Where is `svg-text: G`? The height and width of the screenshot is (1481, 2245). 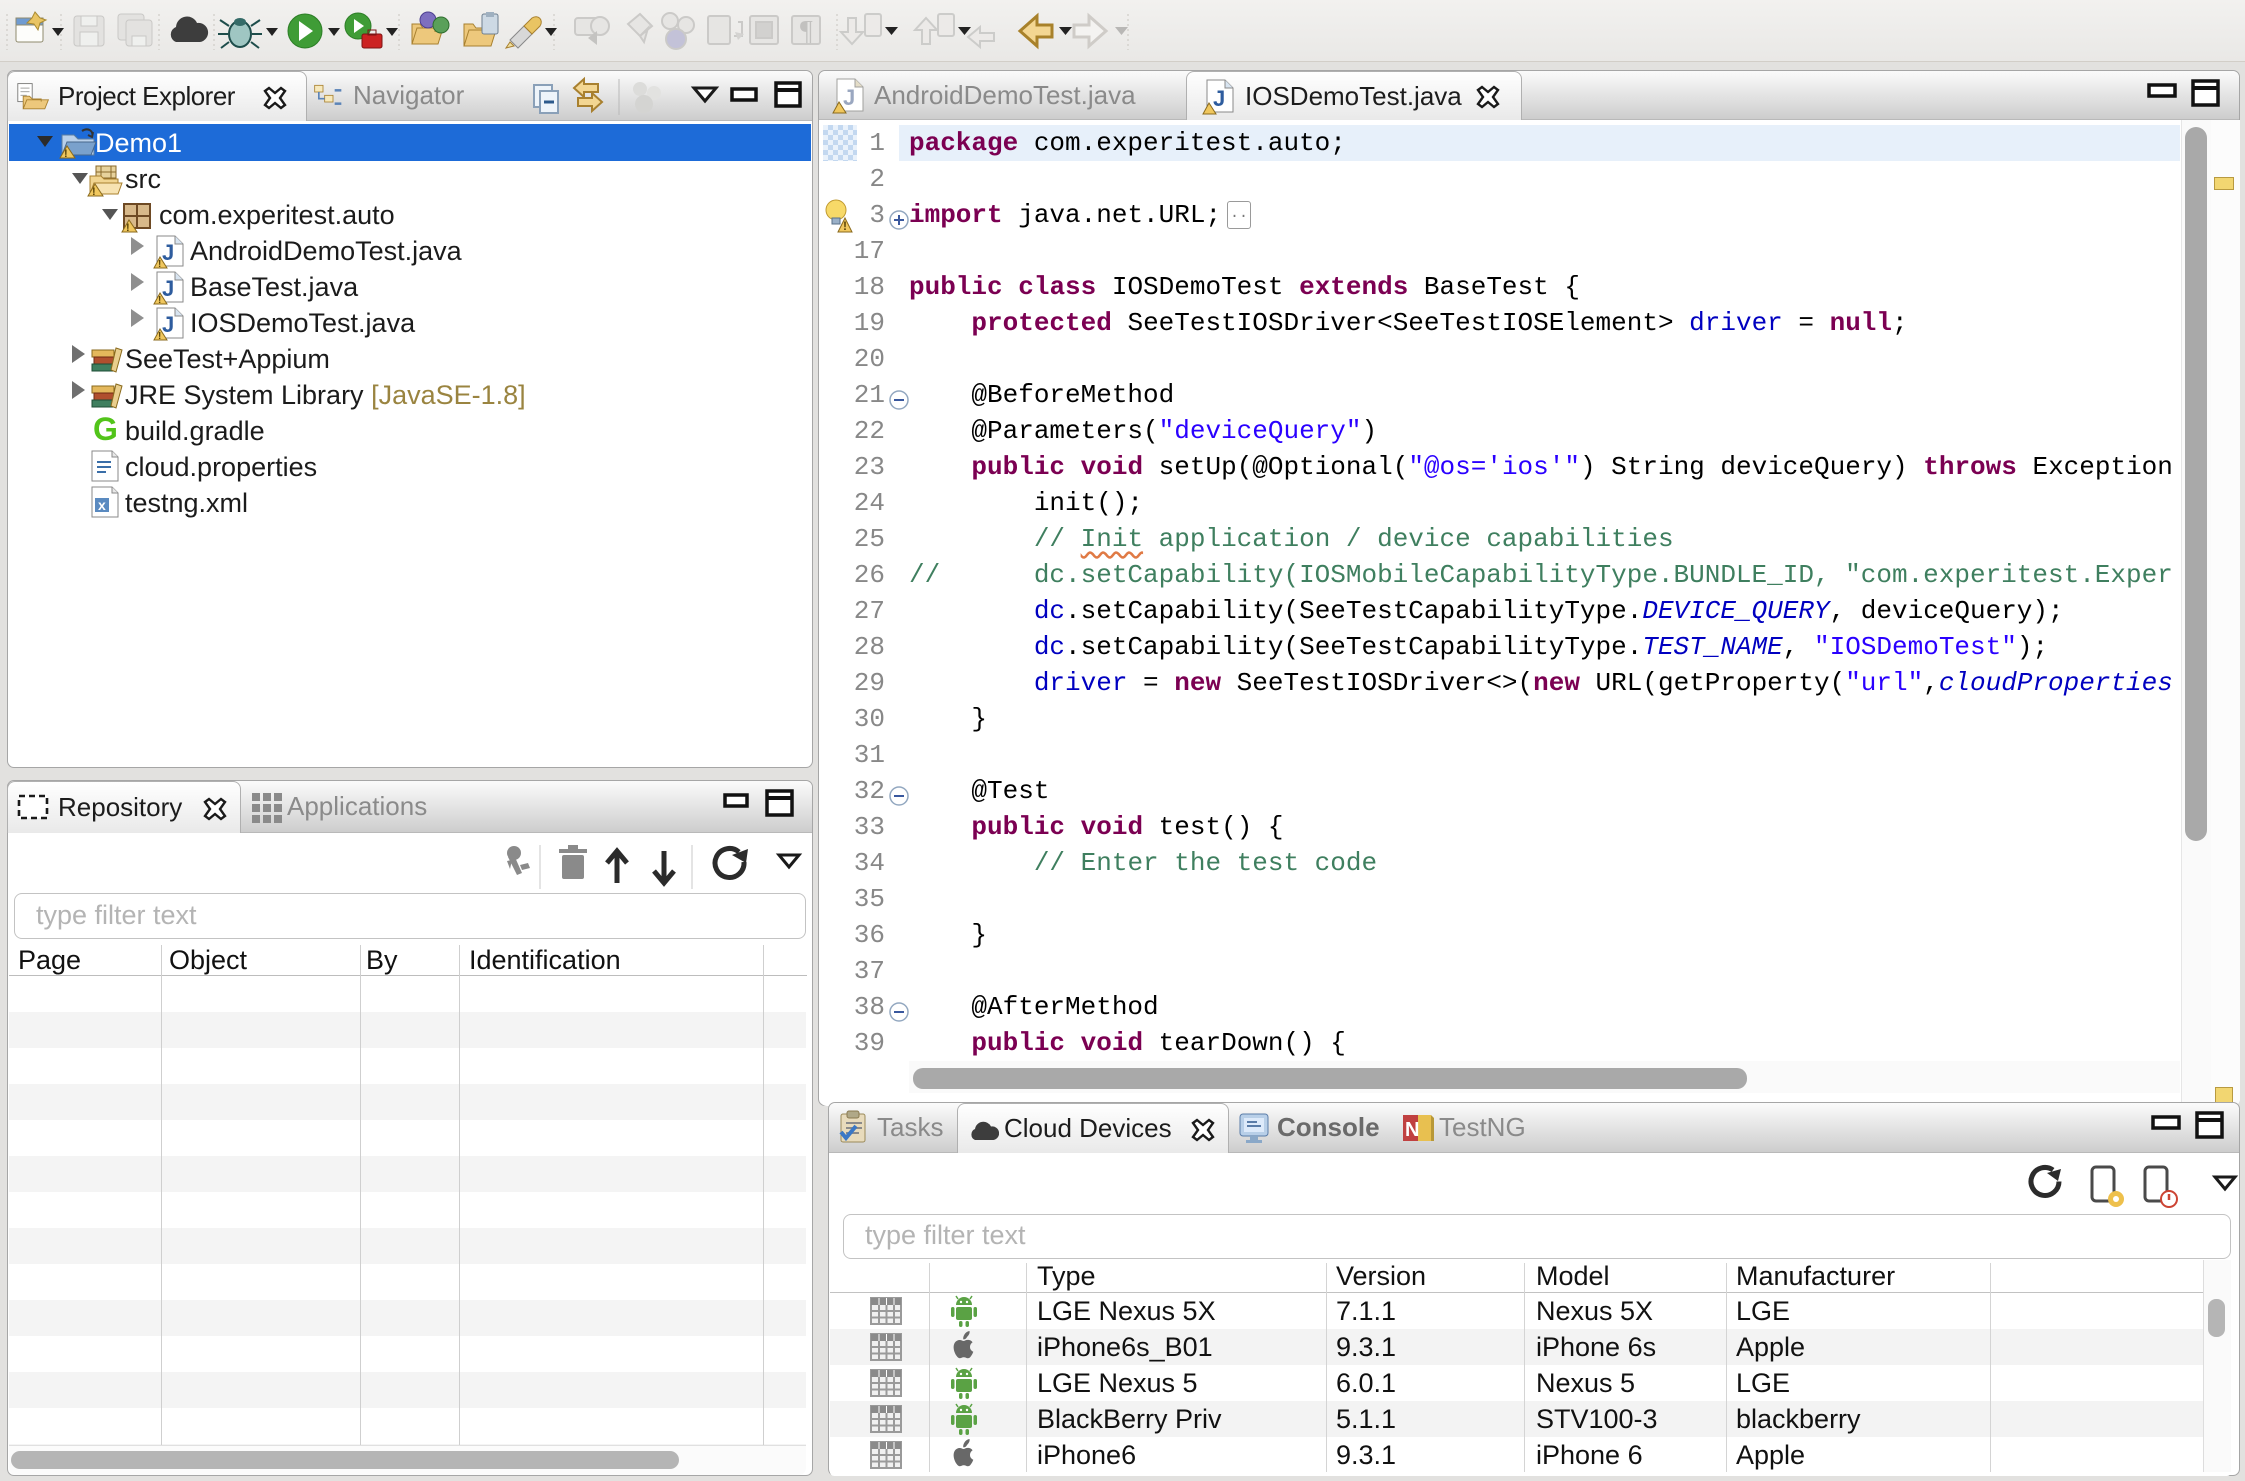
svg-text: G is located at coordinates (105, 429).